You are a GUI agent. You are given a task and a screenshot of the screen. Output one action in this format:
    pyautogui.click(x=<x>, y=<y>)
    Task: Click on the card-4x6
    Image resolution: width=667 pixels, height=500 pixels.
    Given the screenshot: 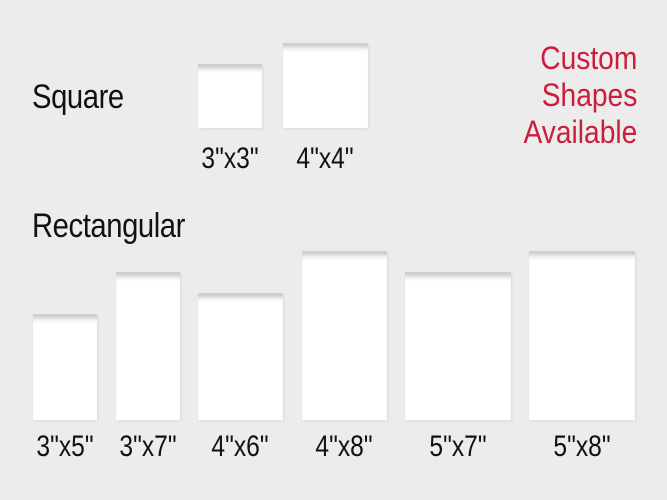 What is the action you would take?
    pyautogui.click(x=240, y=356)
    